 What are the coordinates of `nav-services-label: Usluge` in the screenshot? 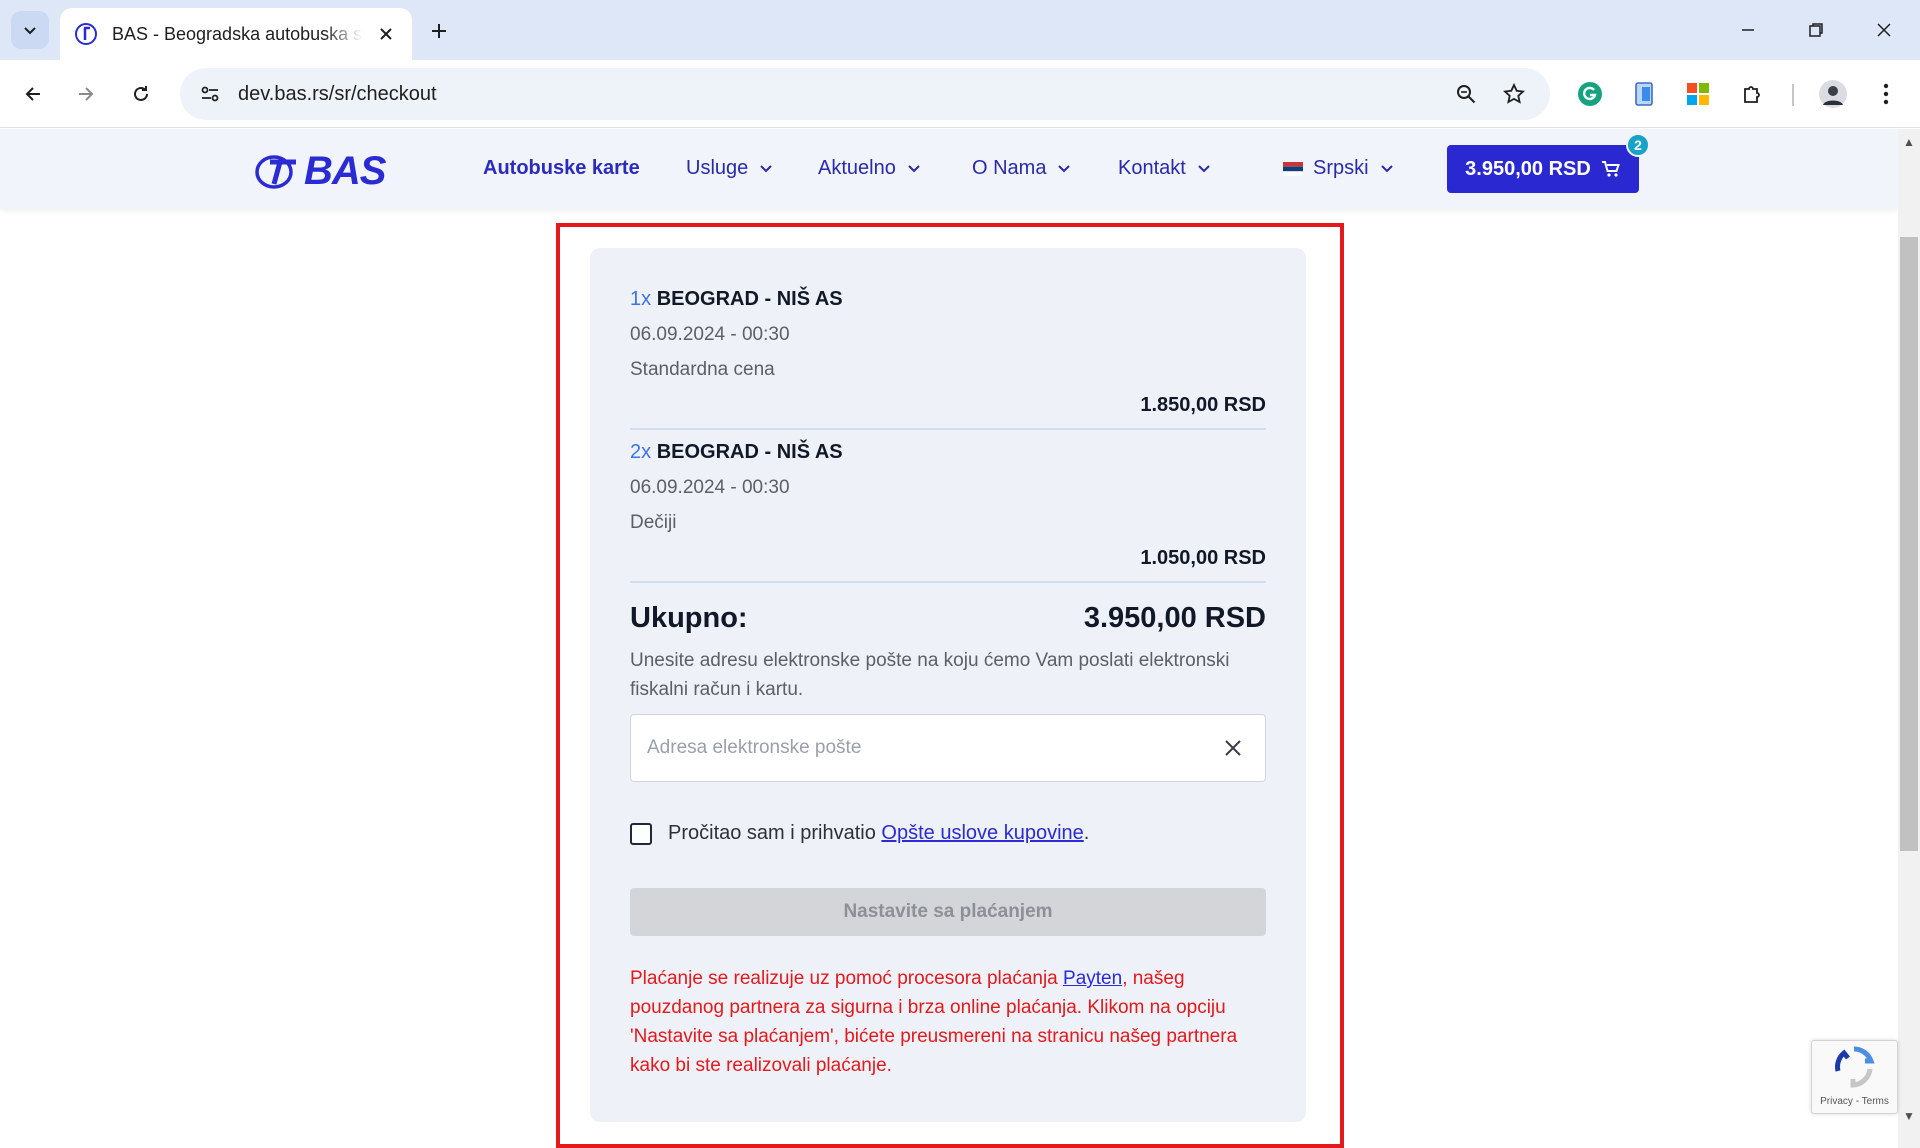 It's located at (717, 168).